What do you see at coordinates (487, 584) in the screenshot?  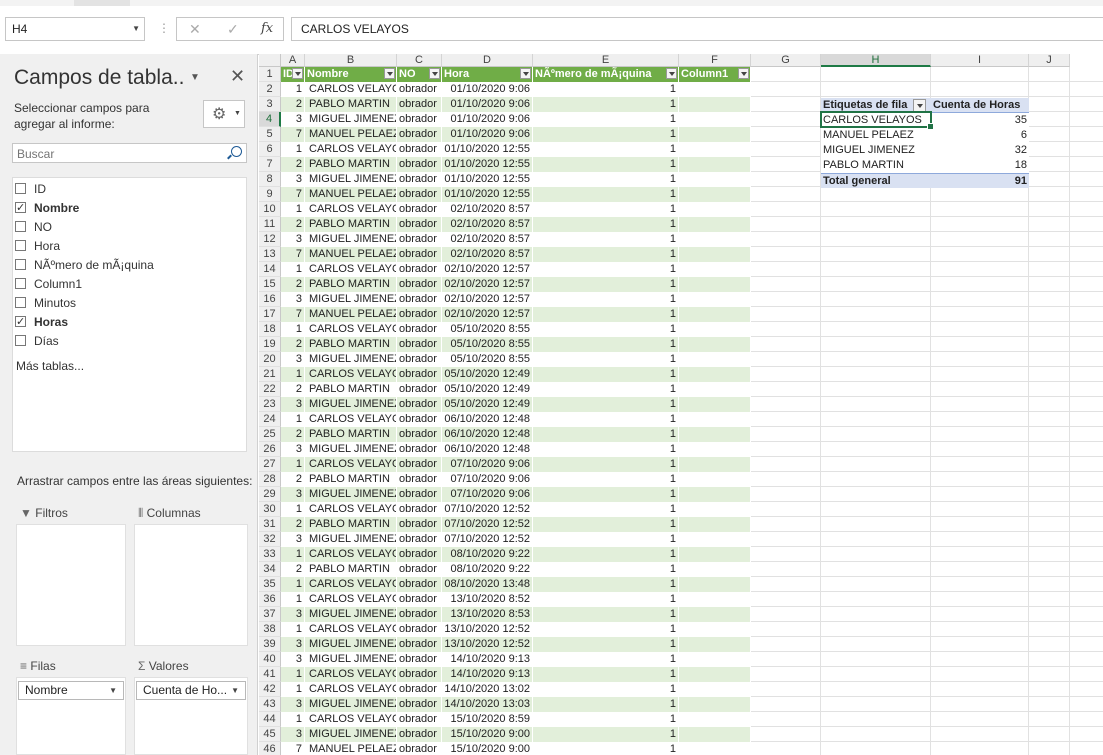 I see `table-cell: 08/10/2020 13:48` at bounding box center [487, 584].